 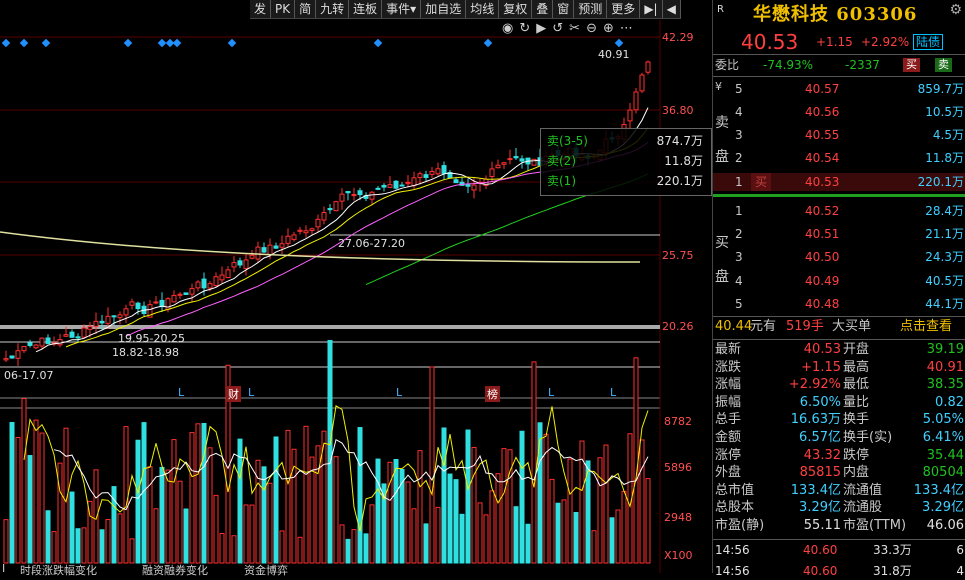 What do you see at coordinates (626, 162) in the screenshot?
I see `order-popup: 卖(3-5) 874.7万 卖(2) 11.8万 卖(1) 220.1万` at bounding box center [626, 162].